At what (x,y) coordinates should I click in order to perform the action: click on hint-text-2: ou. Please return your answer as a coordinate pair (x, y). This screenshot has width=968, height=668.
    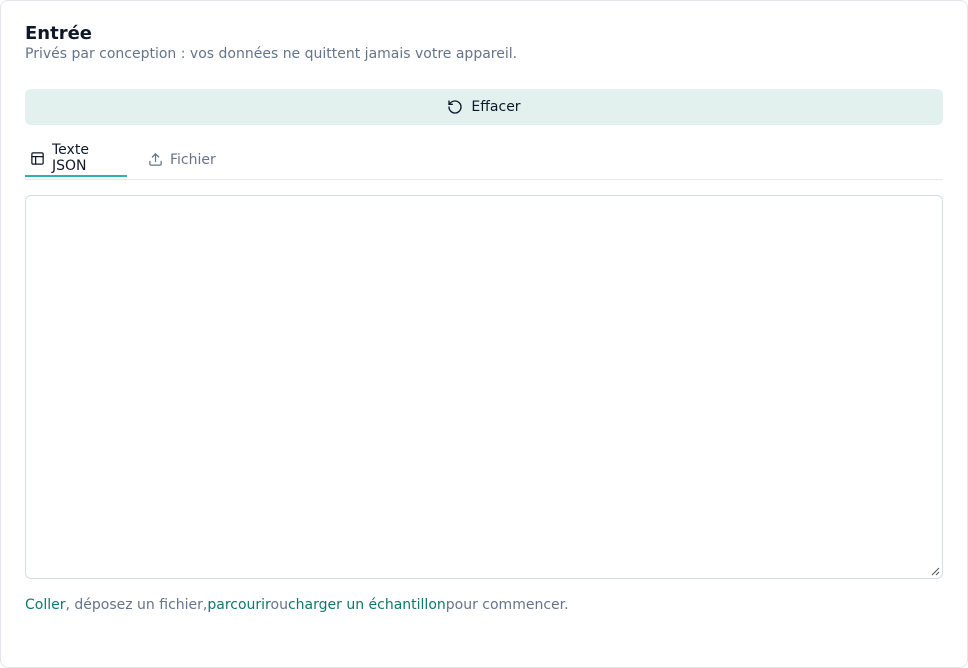
    Looking at the image, I should click on (279, 605).